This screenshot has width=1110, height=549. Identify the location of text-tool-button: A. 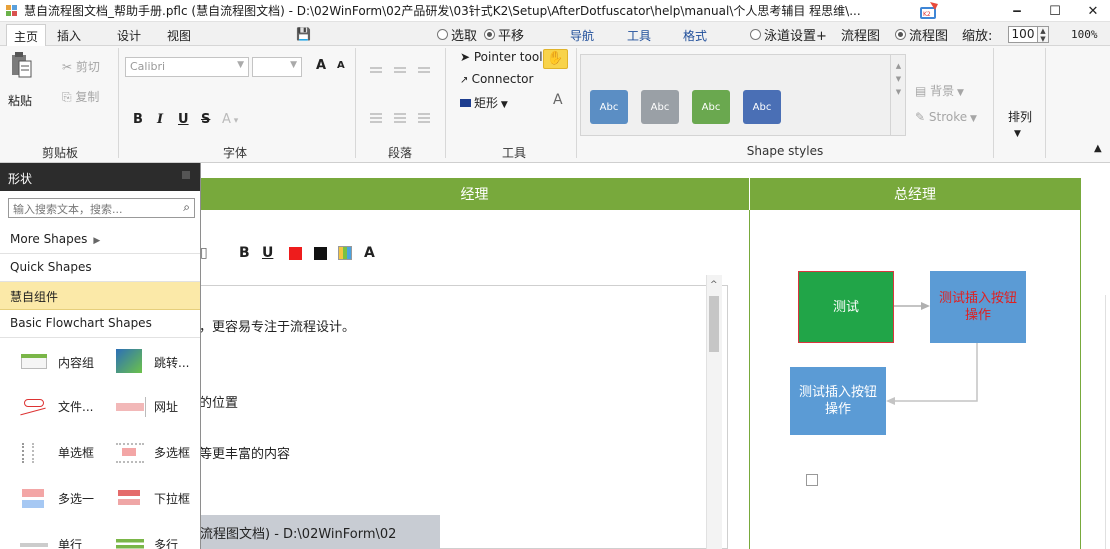
(558, 100).